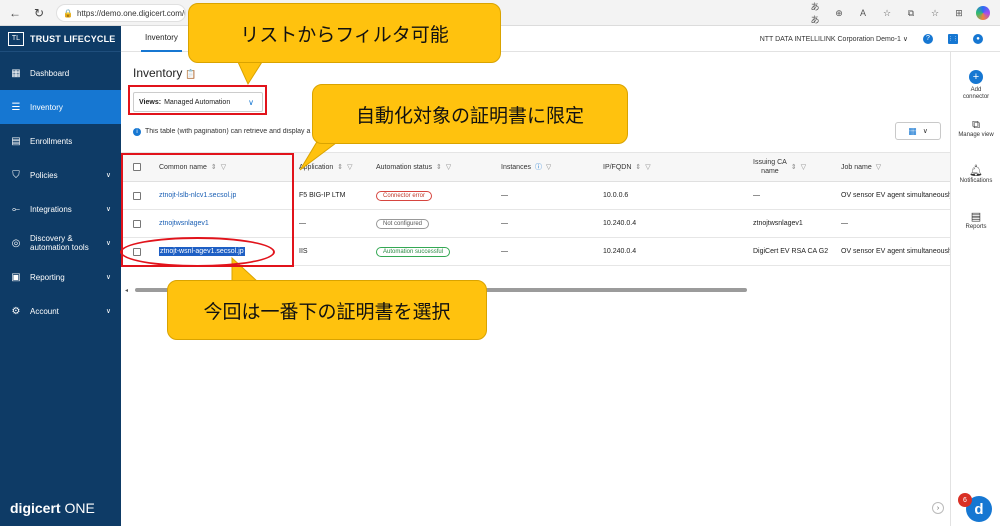 The height and width of the screenshot is (526, 1000). I want to click on issuing-ca-cell: —, so click(756, 195).